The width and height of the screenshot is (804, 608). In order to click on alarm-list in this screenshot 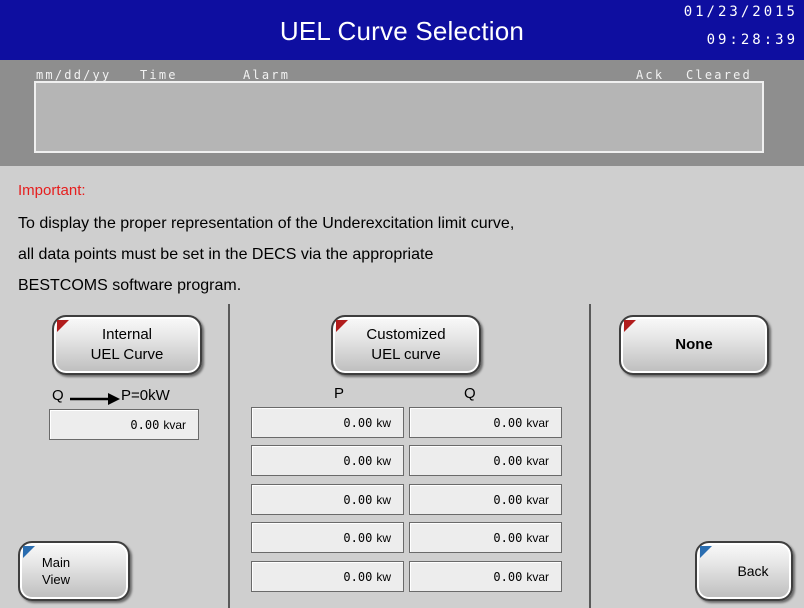, I will do `click(399, 117)`.